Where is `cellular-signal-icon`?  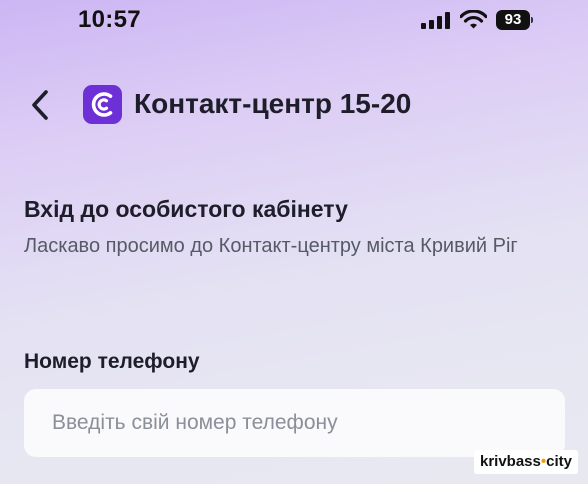 cellular-signal-icon is located at coordinates (435, 20).